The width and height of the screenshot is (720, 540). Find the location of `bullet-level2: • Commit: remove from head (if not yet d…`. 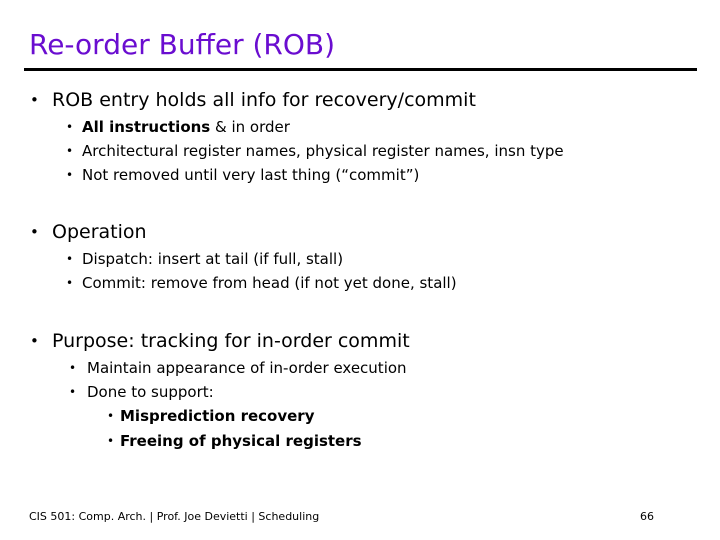

bullet-level2: • Commit: remove from head (if not yet d… is located at coordinates (360, 283).